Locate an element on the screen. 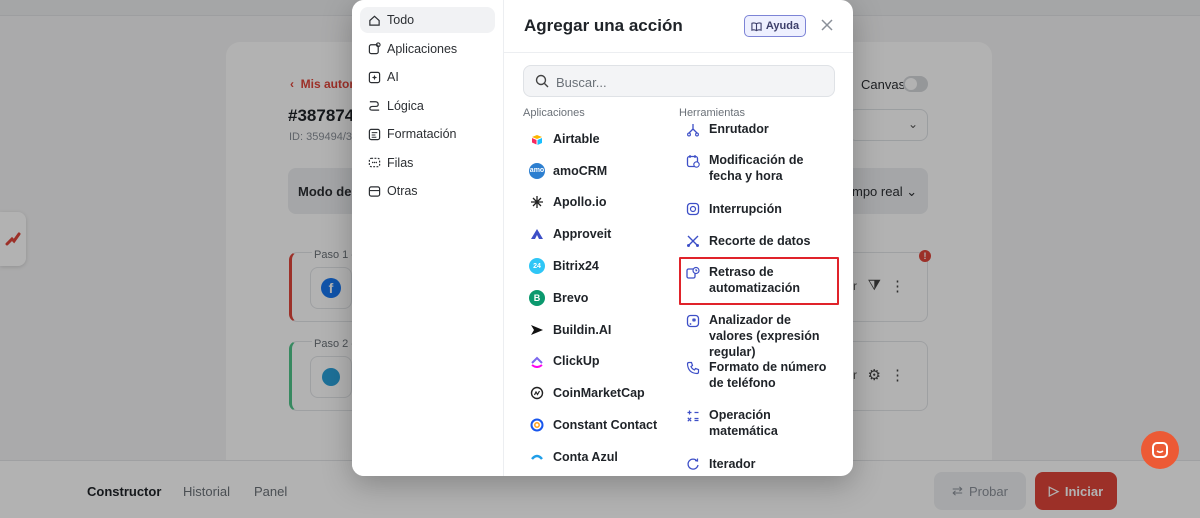 The image size is (1200, 518). buildin-logo-icon is located at coordinates (537, 330).